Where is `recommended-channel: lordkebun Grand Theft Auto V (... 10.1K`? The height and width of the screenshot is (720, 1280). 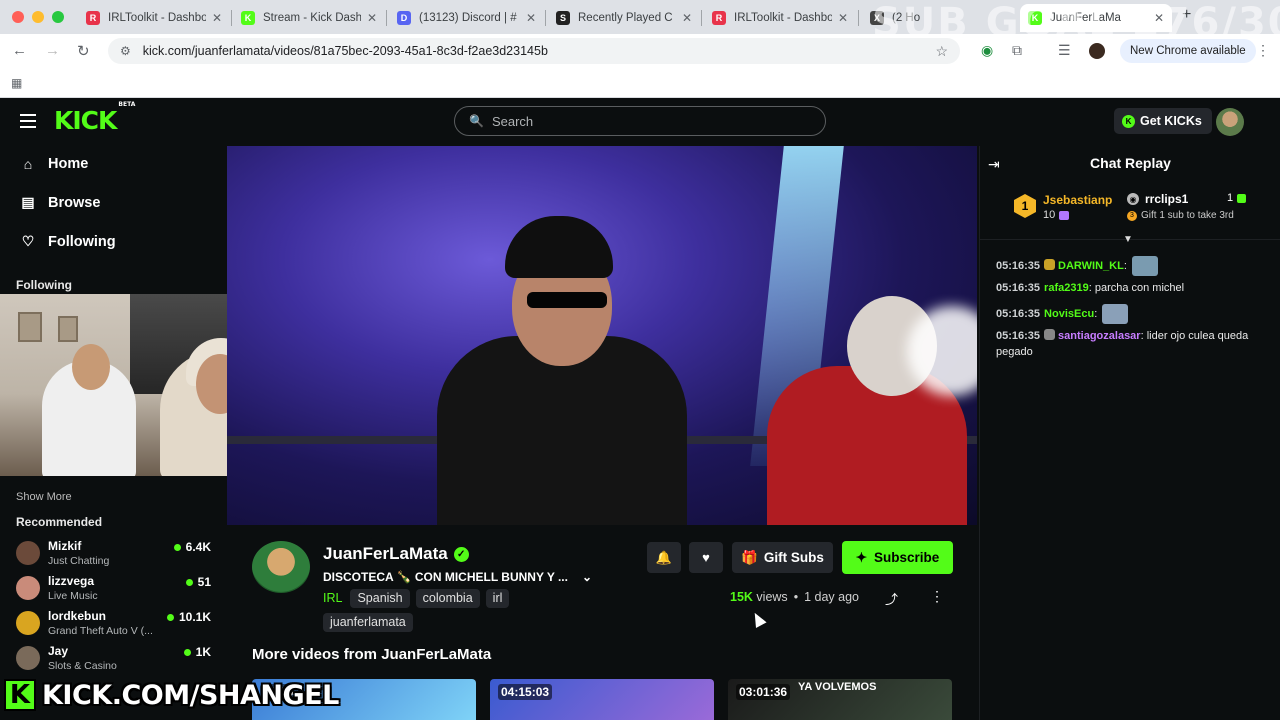 recommended-channel: lordkebun Grand Theft Auto V (... 10.1K is located at coordinates (115, 625).